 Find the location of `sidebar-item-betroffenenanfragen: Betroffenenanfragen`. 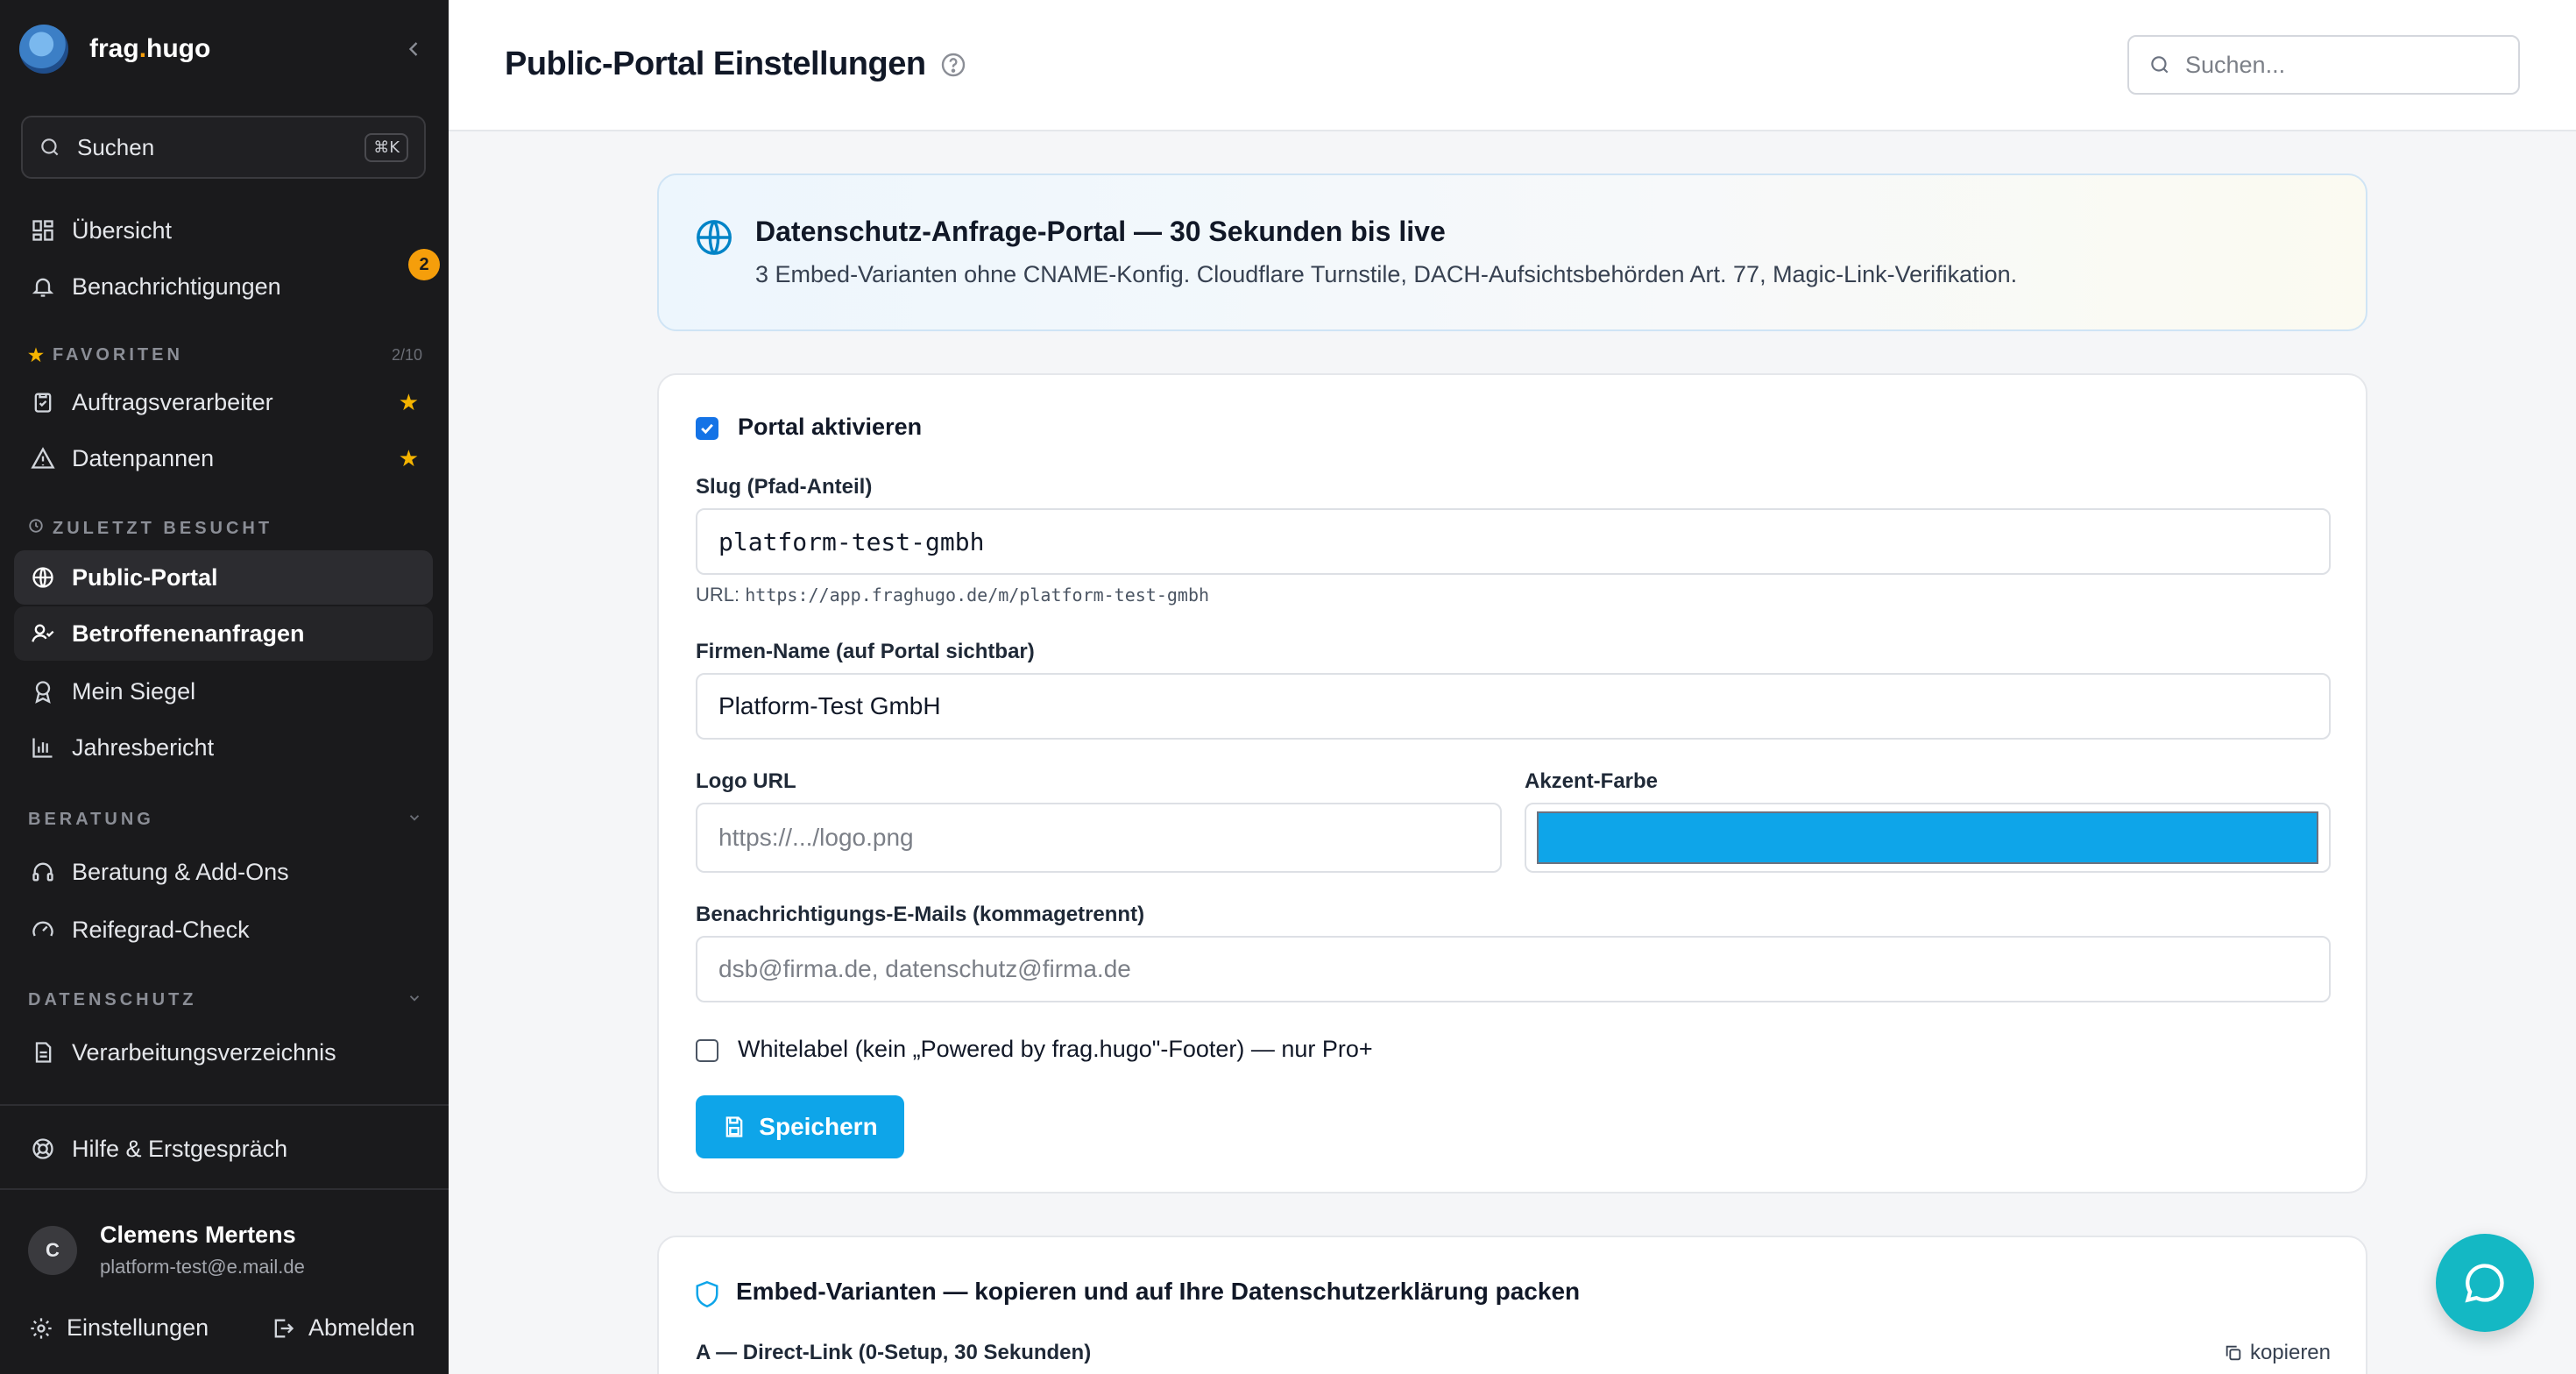

sidebar-item-betroffenenanfragen: Betroffenenanfragen is located at coordinates (223, 633).